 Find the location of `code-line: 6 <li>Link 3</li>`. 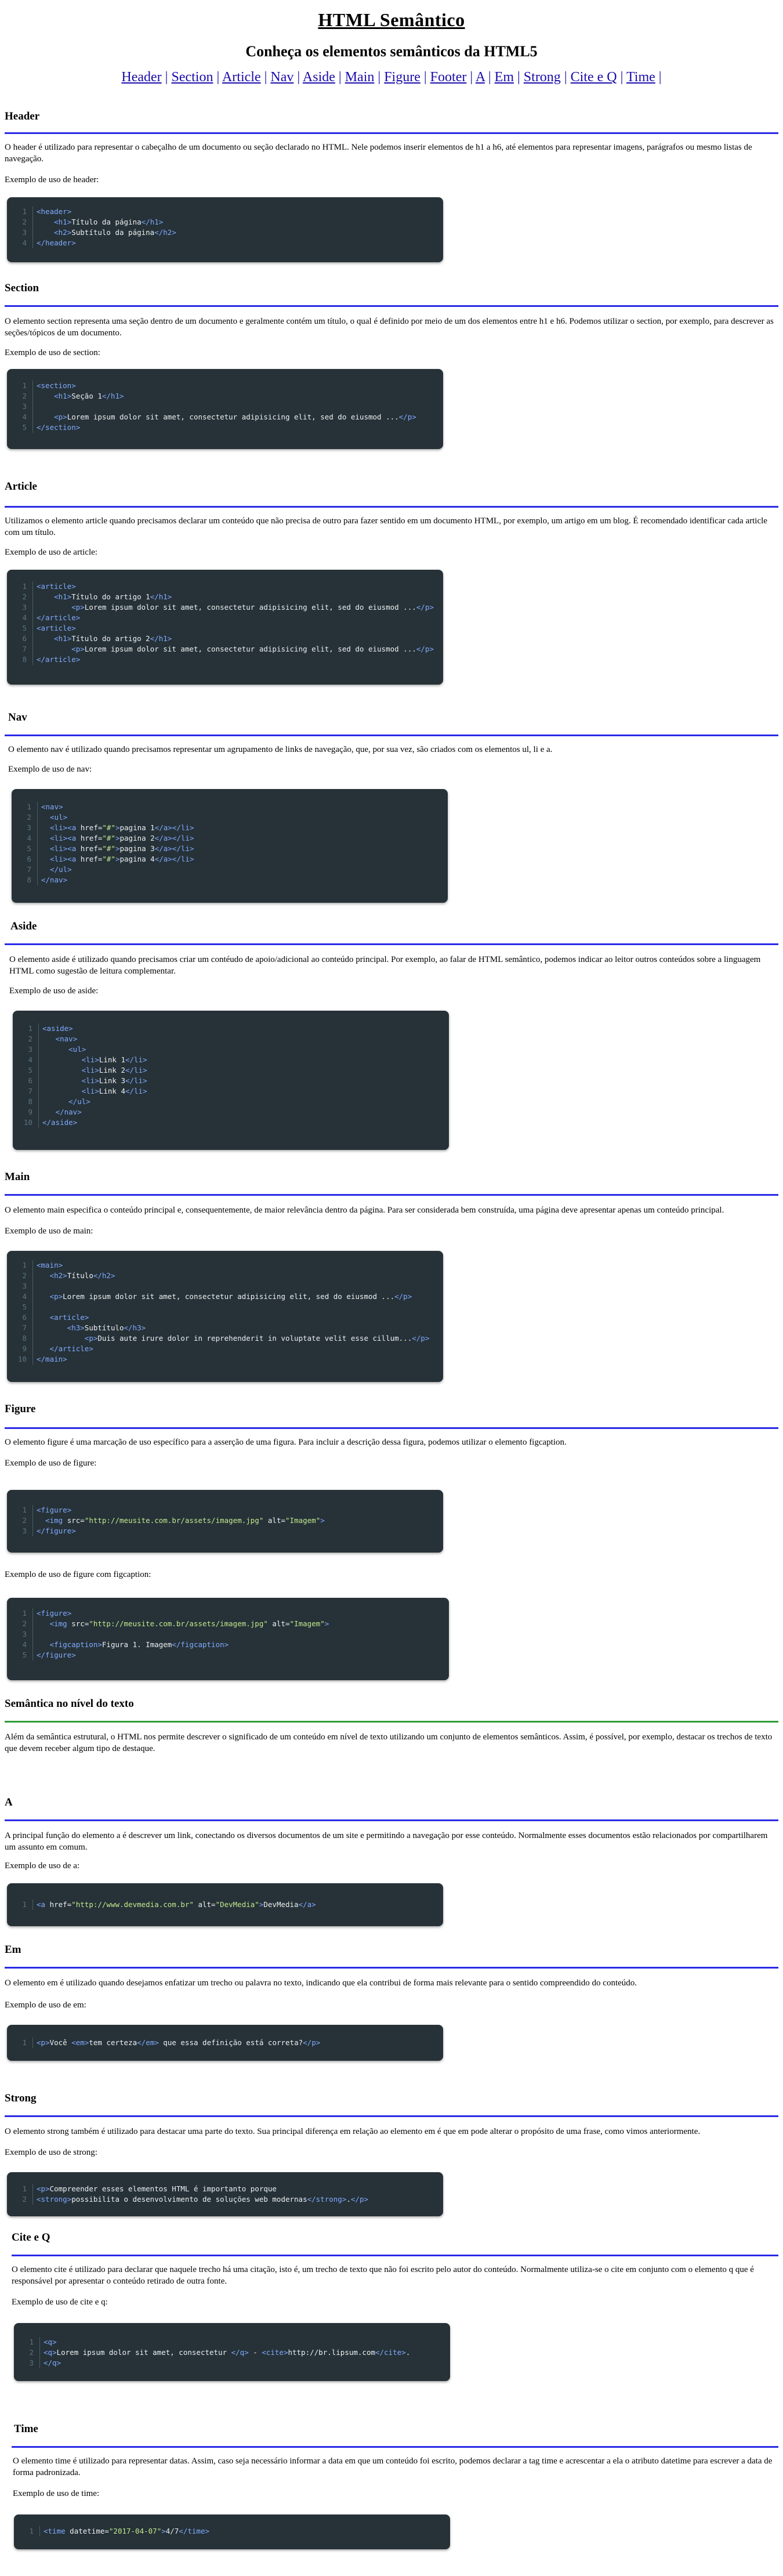

code-line: 6 <li>Link 3</li> is located at coordinates (231, 1081).